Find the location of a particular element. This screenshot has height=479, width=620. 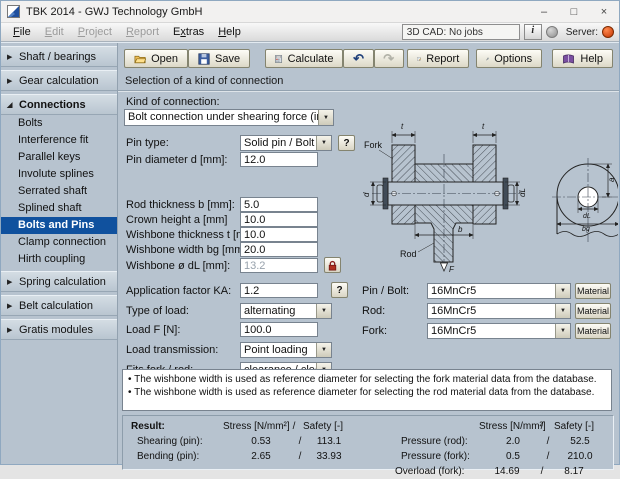

sidebar-item-bolts-and-pins: Bolts and Pins is located at coordinates (59, 225).